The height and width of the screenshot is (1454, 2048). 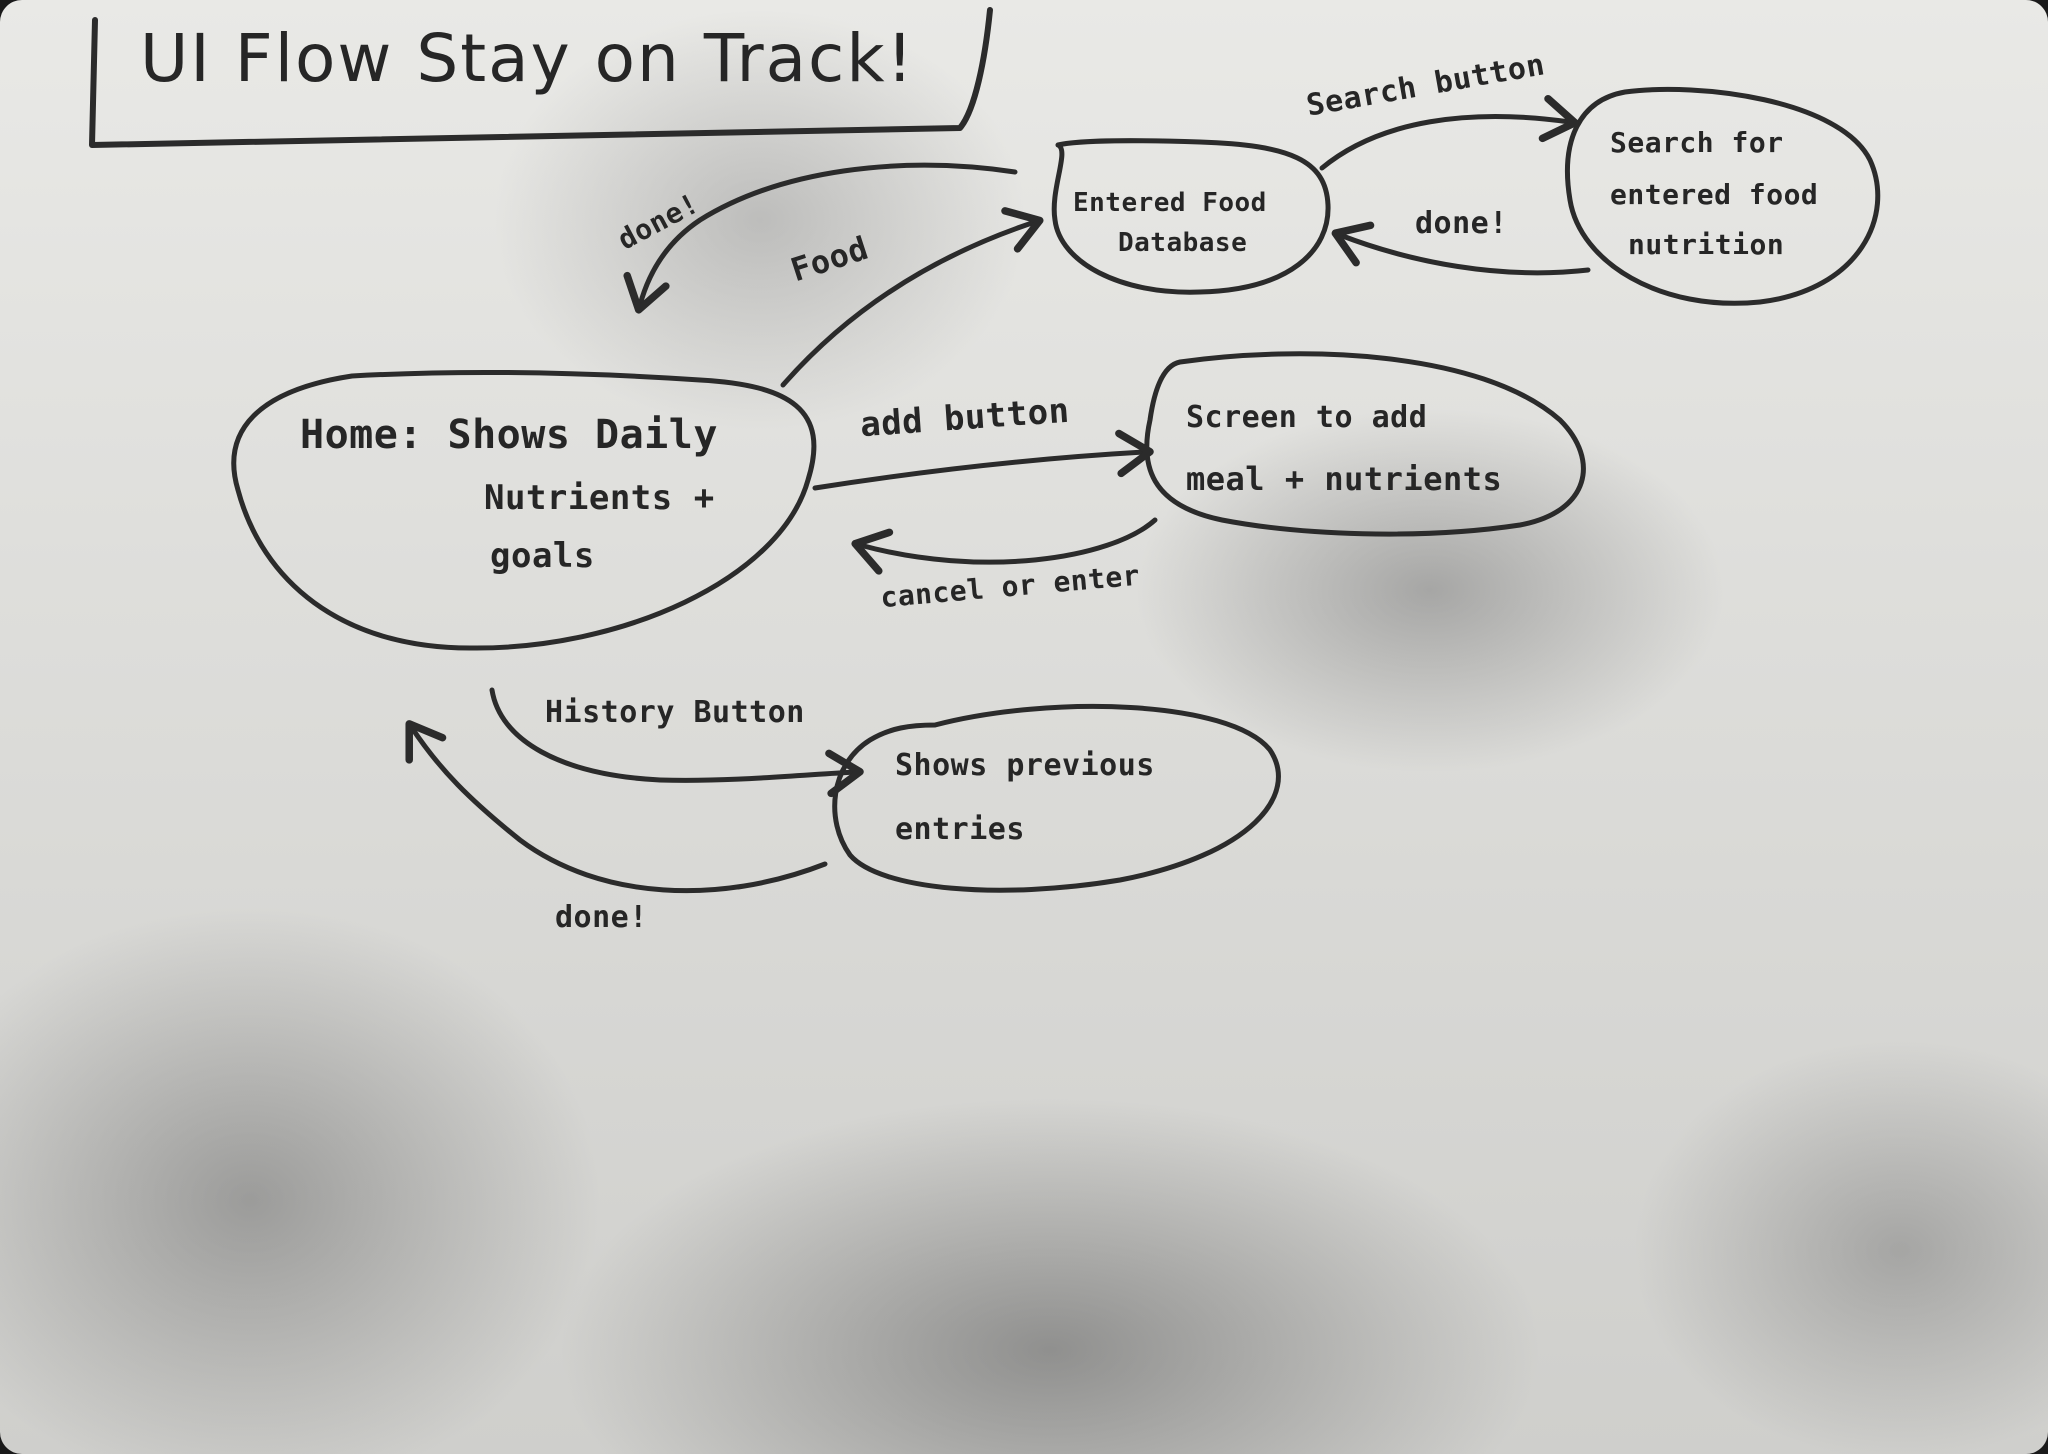 What do you see at coordinates (1025, 765) in the screenshot?
I see `history-node-line-1: Shows previous` at bounding box center [1025, 765].